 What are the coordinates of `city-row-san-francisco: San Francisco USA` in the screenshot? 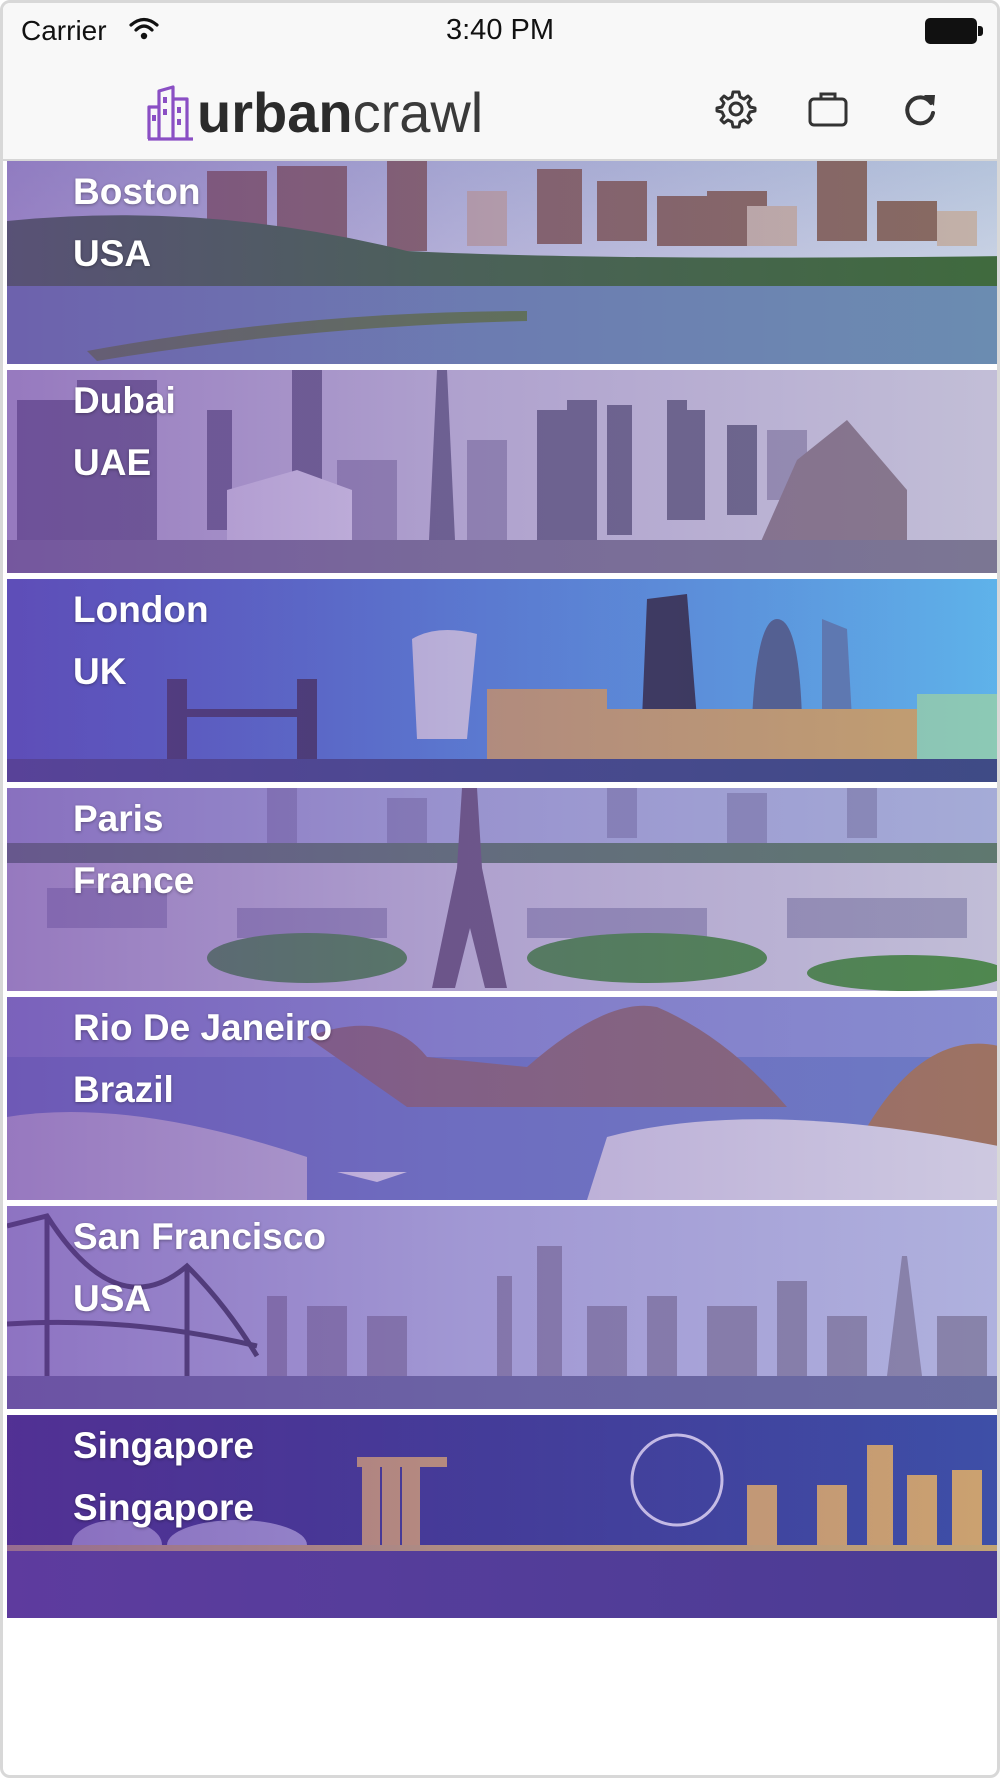 It's located at (502, 1307).